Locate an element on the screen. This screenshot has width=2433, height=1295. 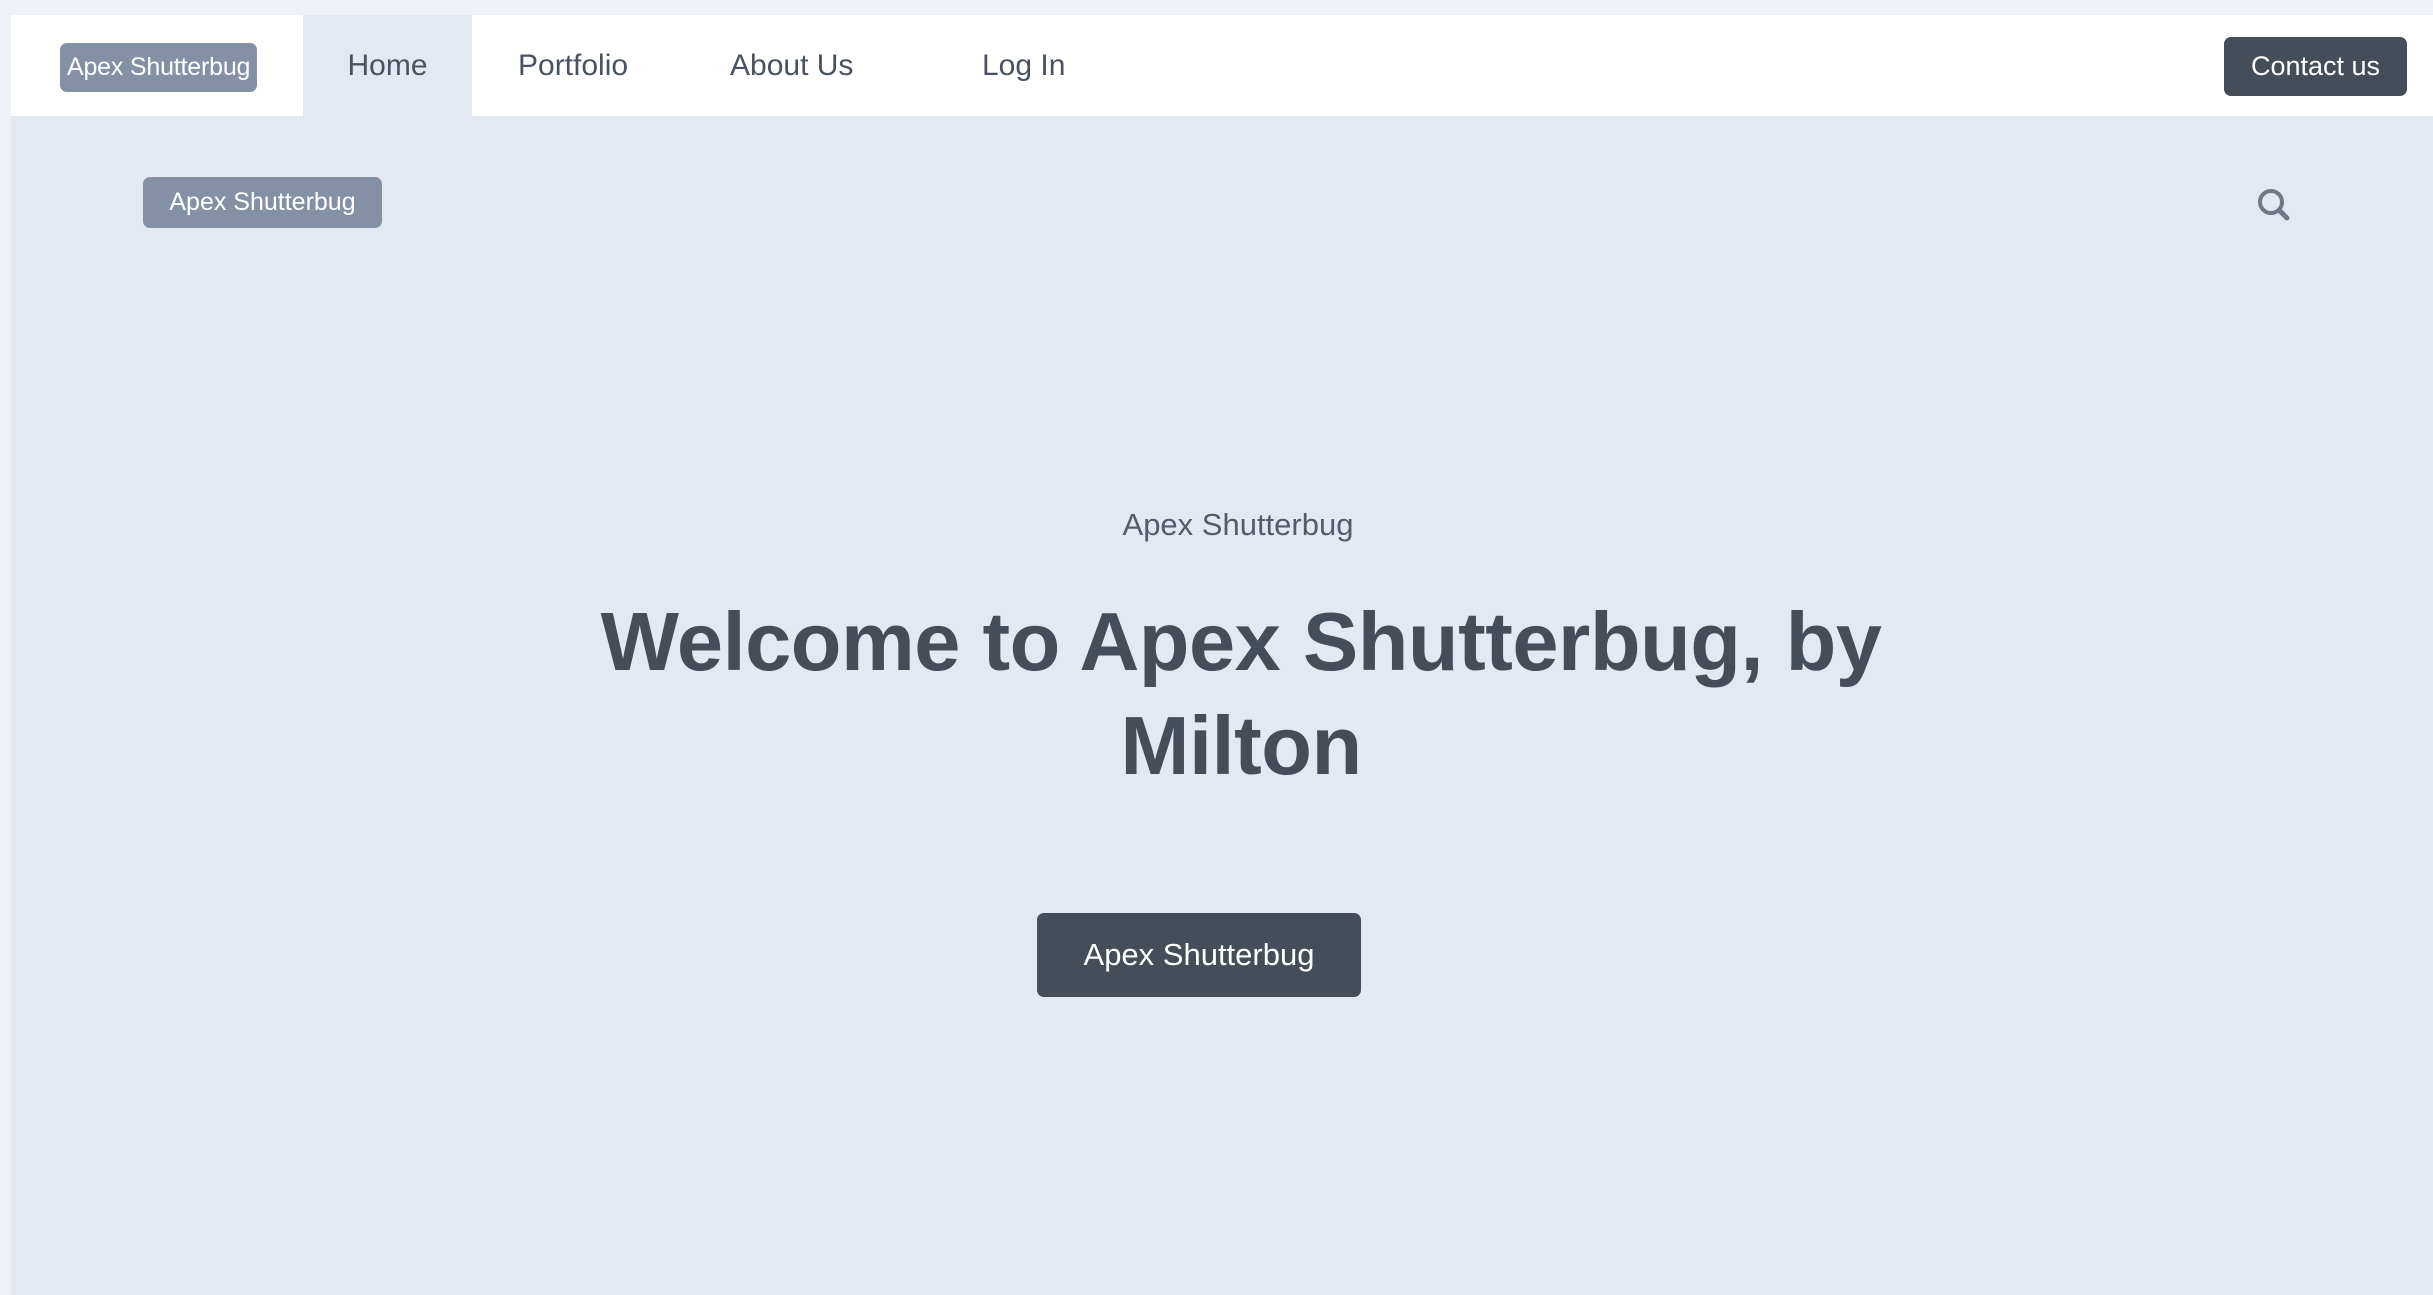
nav-item-log-in: Log In is located at coordinates (1023, 65).